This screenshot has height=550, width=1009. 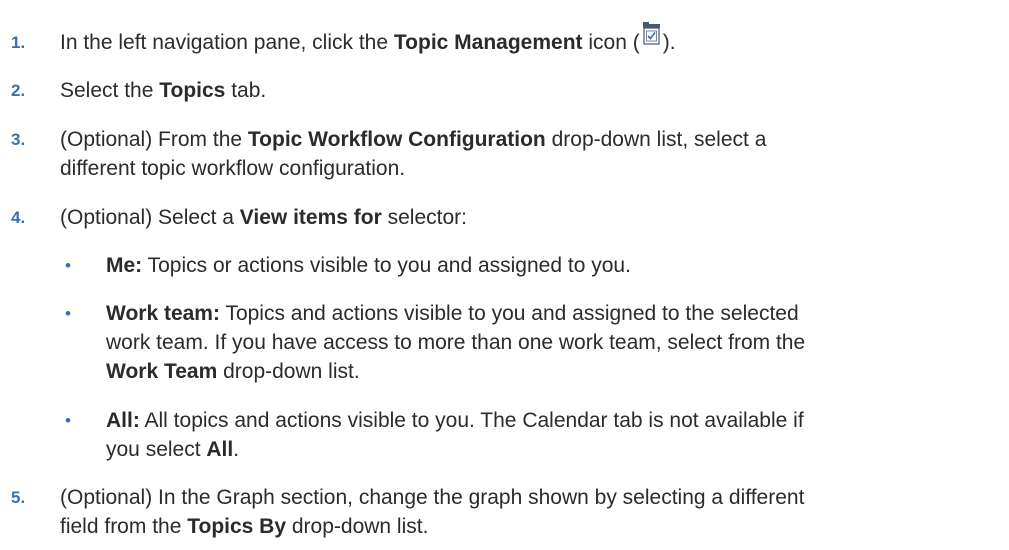 What do you see at coordinates (288, 371) in the screenshot?
I see `bullet-text-plain: drop-down list.` at bounding box center [288, 371].